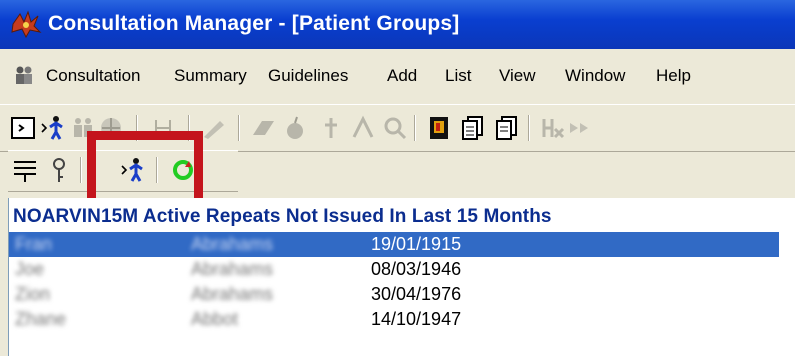  What do you see at coordinates (23, 128) in the screenshot?
I see `open-consultation-icon` at bounding box center [23, 128].